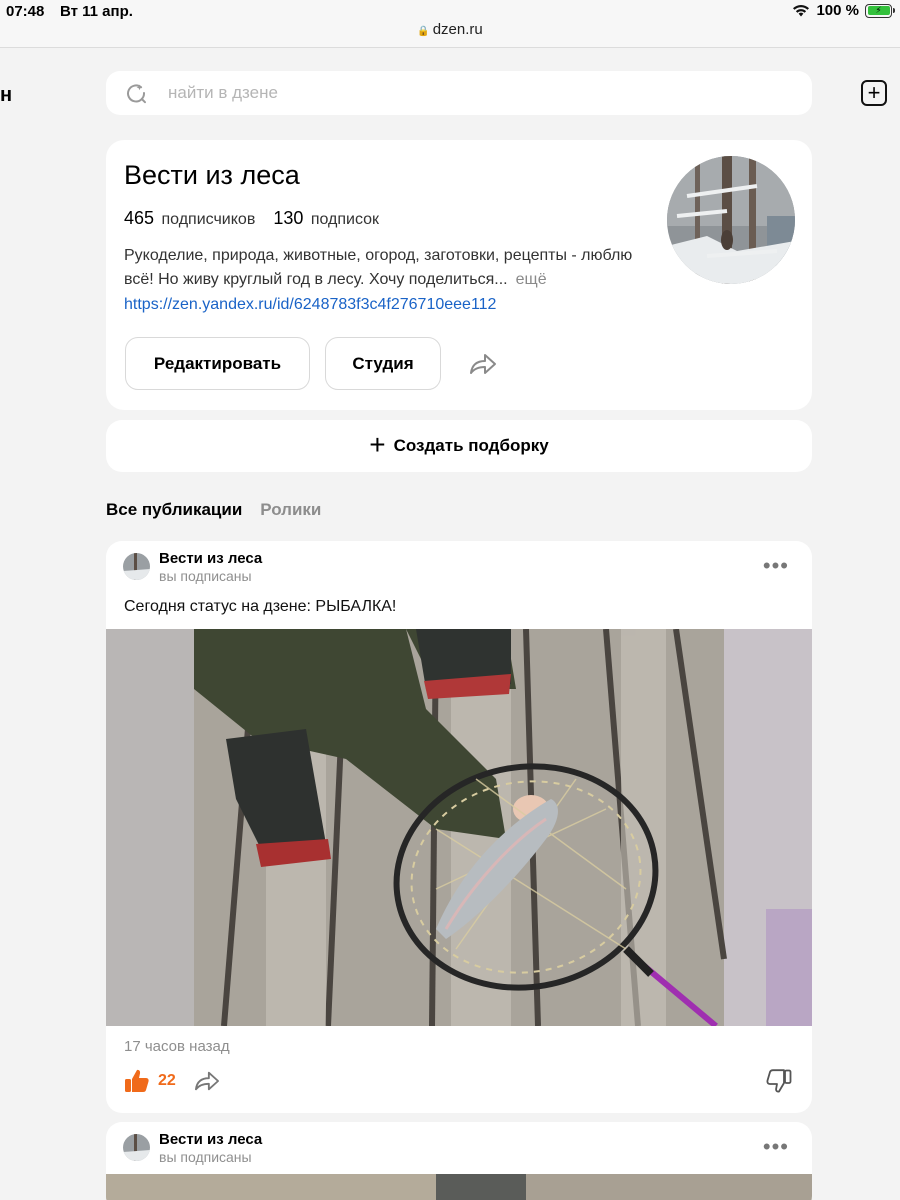  Describe the element at coordinates (137, 1080) in the screenshot. I see `like-icon` at that location.